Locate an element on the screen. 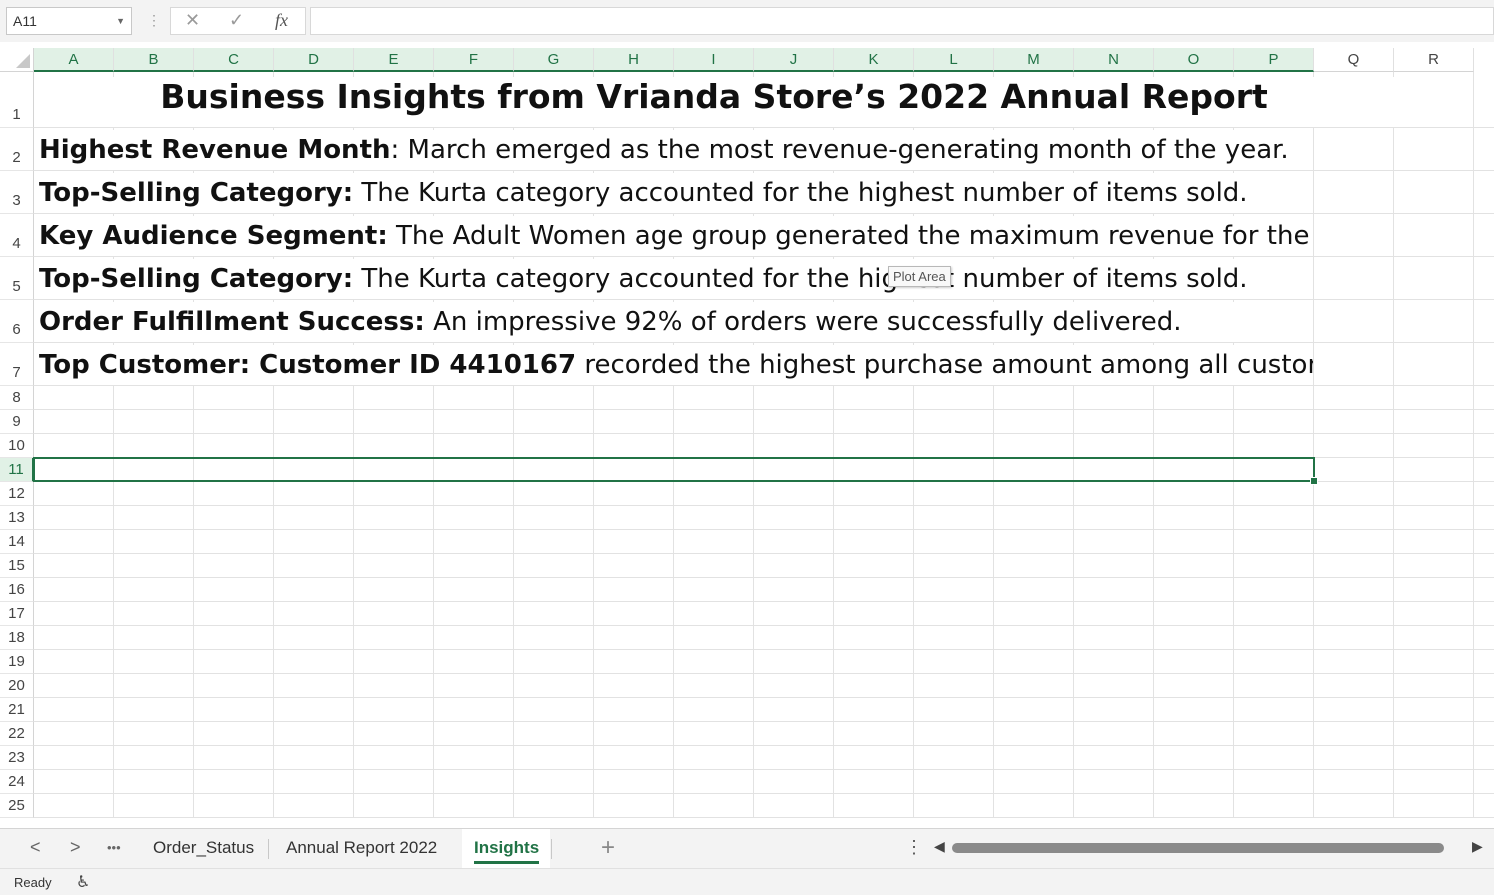 This screenshot has height=895, width=1494. column-header-k: K is located at coordinates (874, 60).